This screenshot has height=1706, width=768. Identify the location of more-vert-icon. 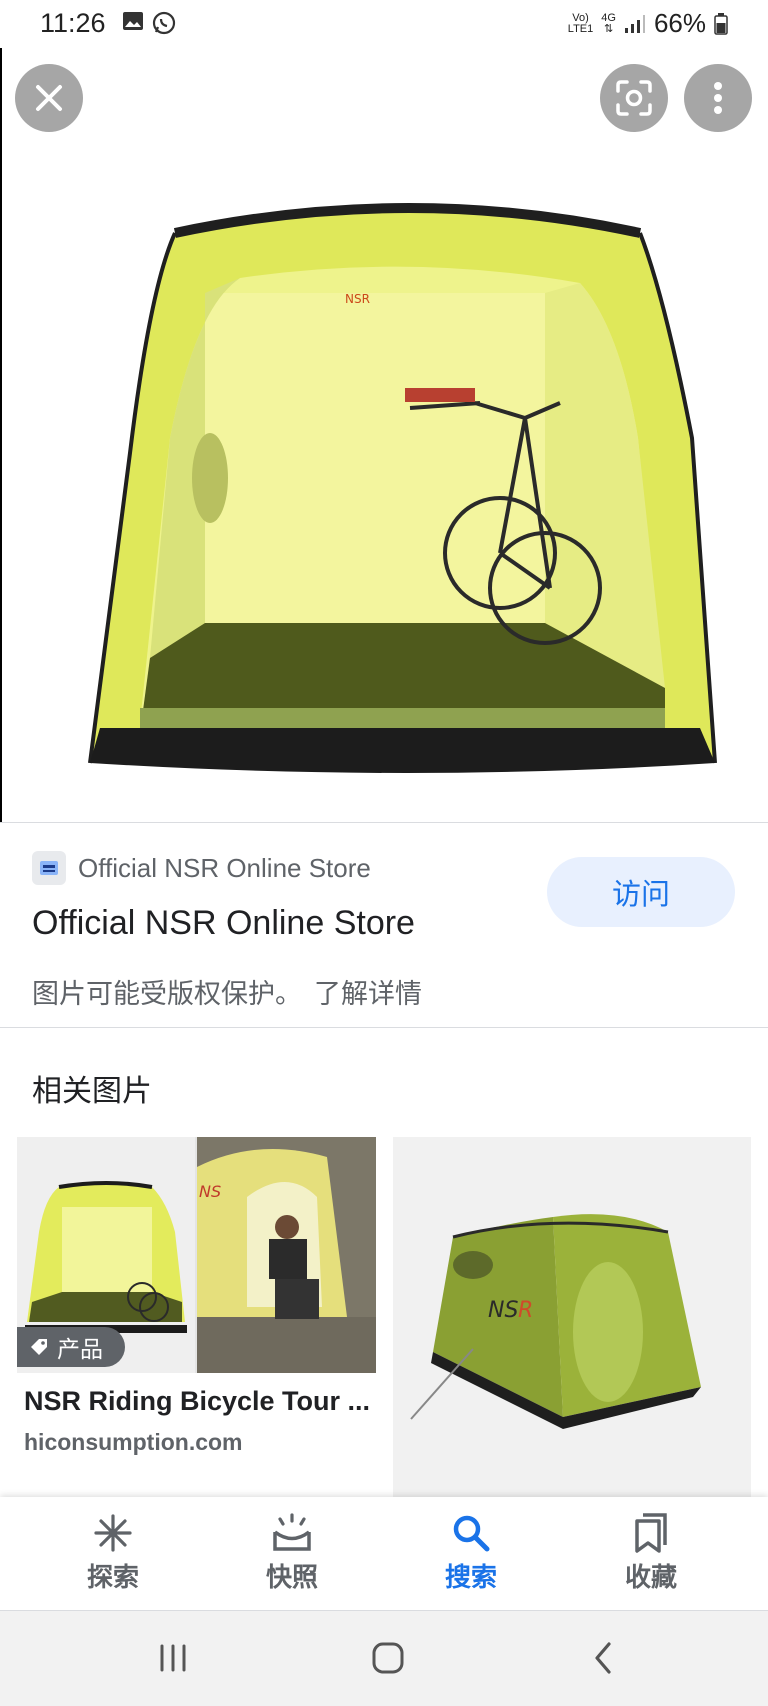
(718, 98).